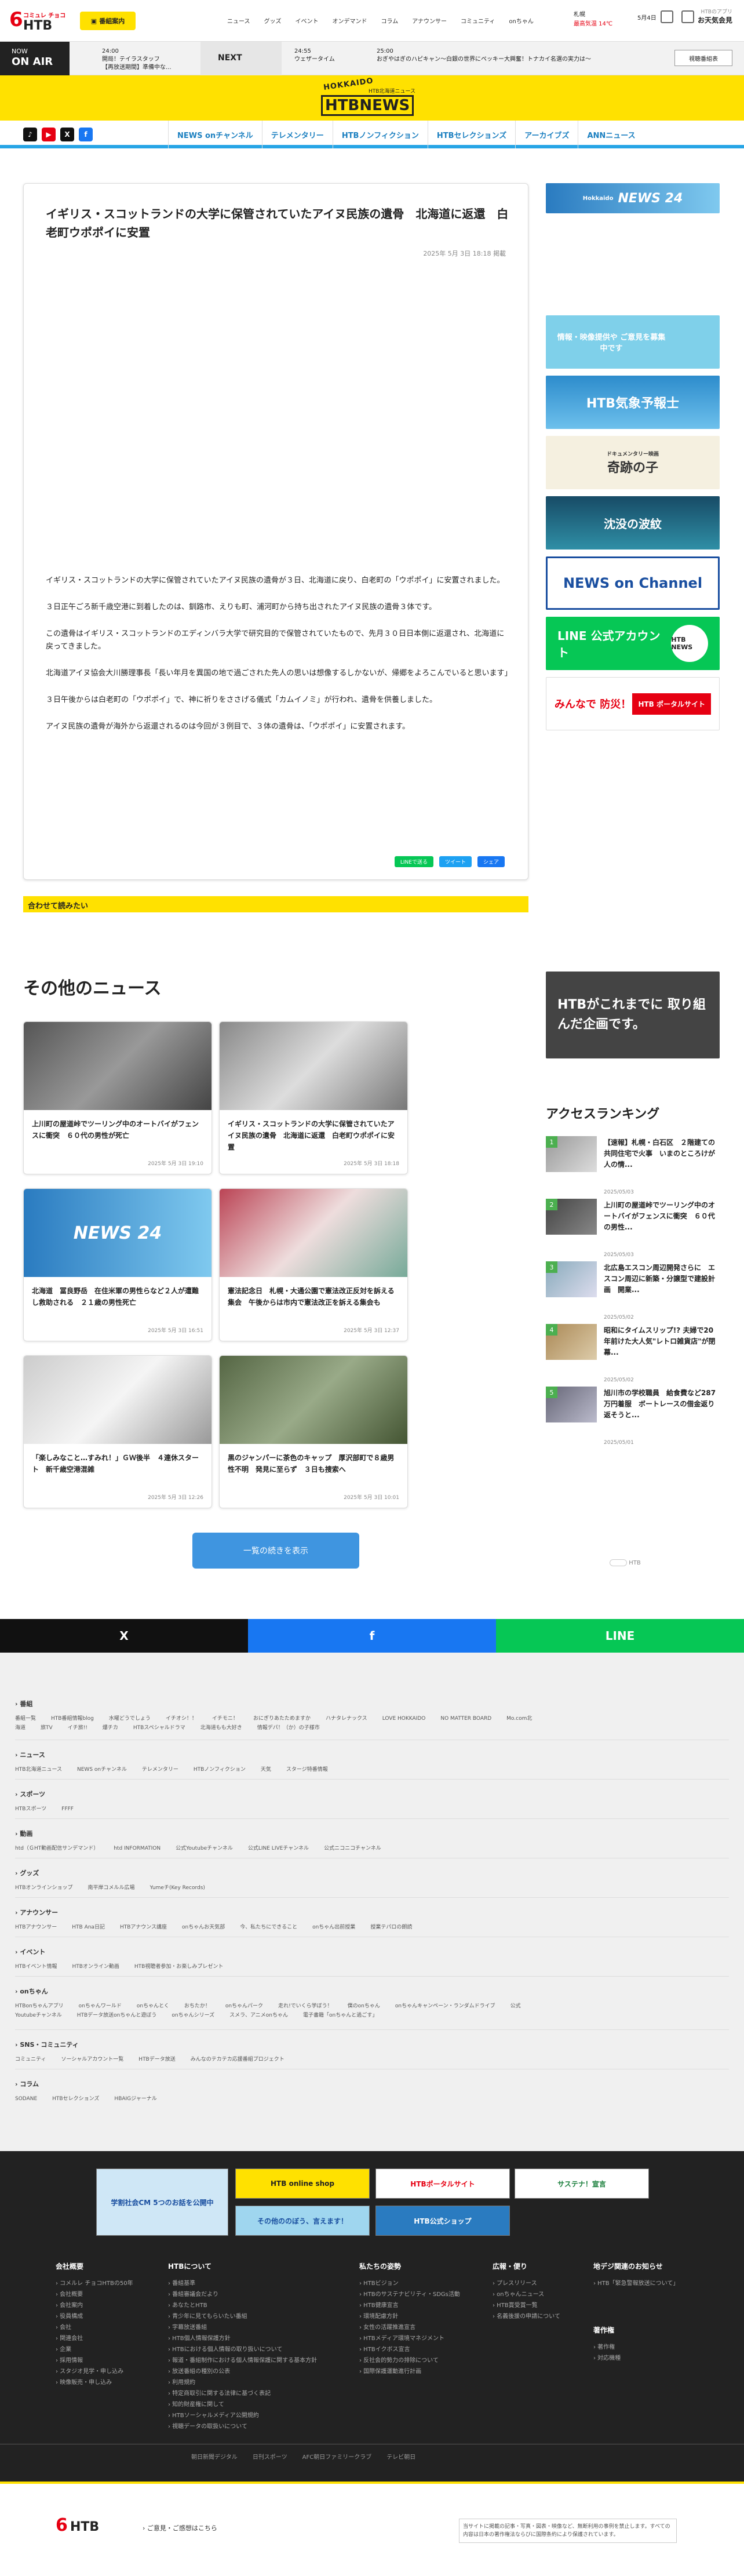 The height and width of the screenshot is (2576, 744). What do you see at coordinates (38, 21) in the screenshot?
I see `htb-logo: 6 コミュレ チョコ HTB` at bounding box center [38, 21].